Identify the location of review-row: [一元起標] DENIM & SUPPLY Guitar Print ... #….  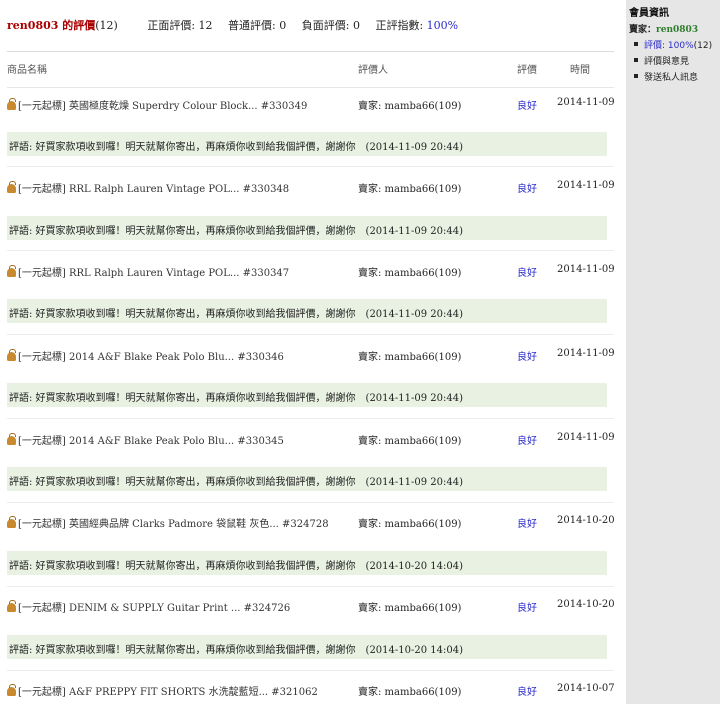
(311, 606).